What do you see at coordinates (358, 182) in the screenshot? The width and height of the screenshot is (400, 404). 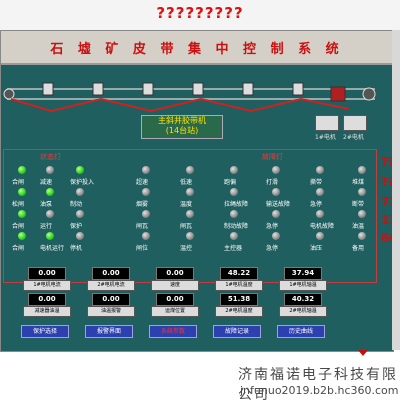 I see `fault-lamp-label: 堆煤` at bounding box center [358, 182].